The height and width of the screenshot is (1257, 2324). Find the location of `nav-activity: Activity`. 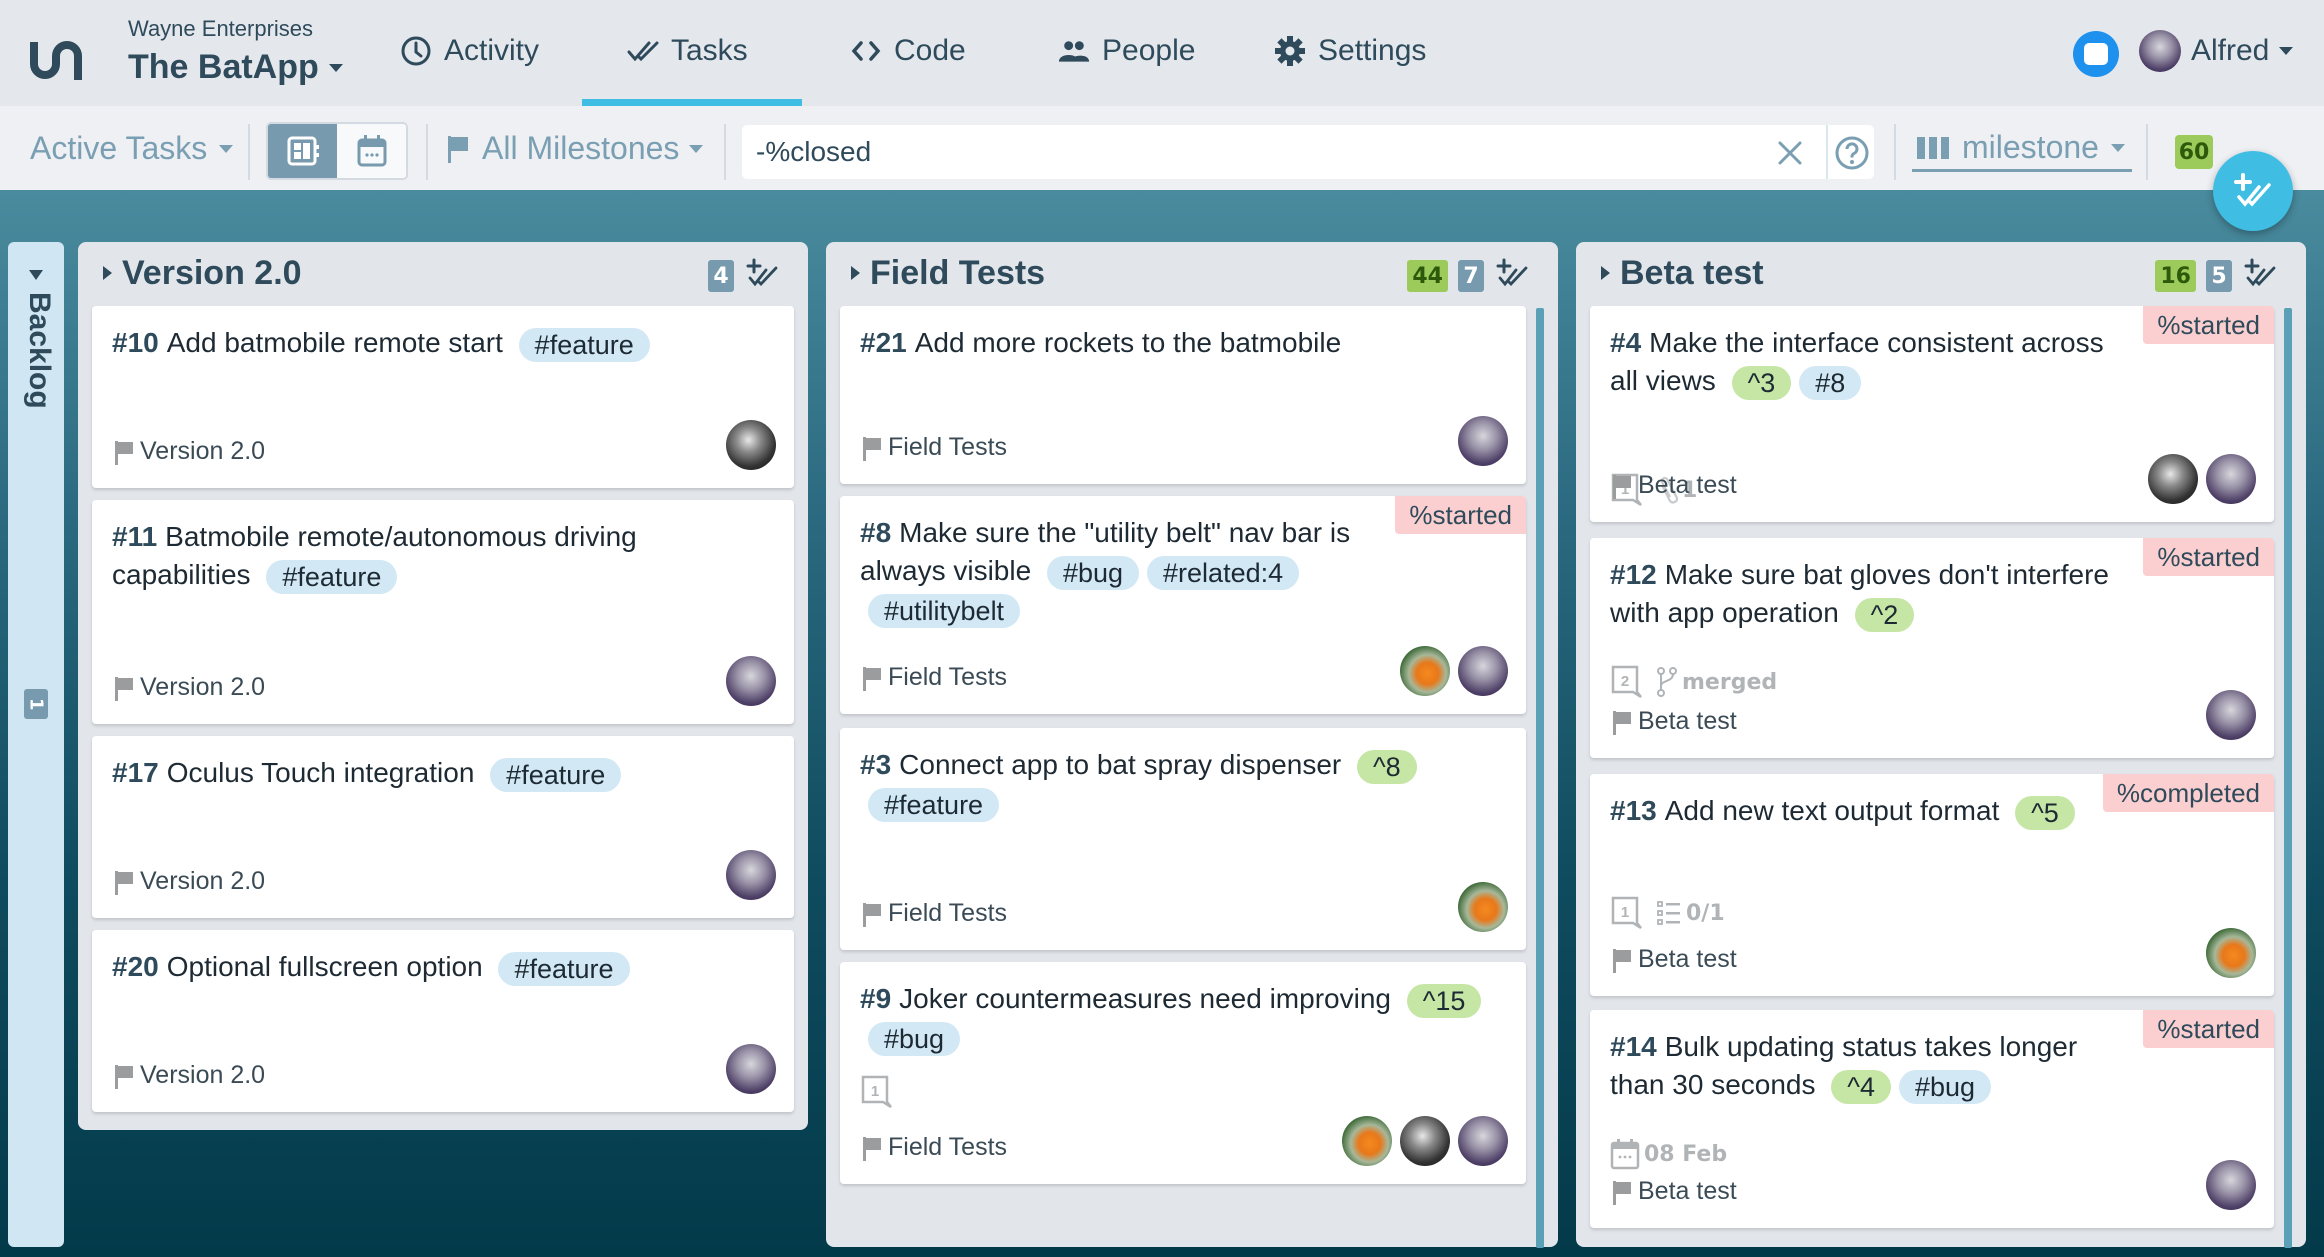

nav-activity: Activity is located at coordinates (469, 51).